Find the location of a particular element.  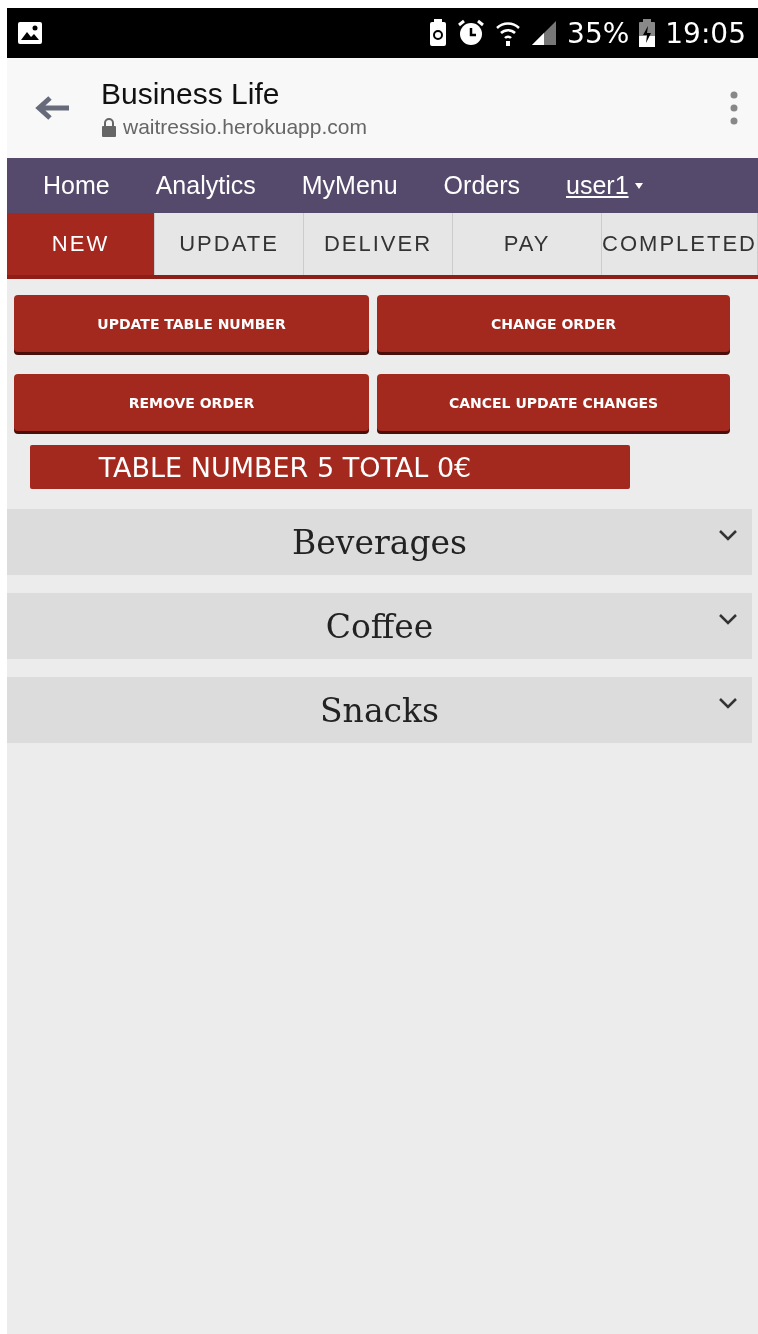

clock-time: 19:05 is located at coordinates (705, 33).